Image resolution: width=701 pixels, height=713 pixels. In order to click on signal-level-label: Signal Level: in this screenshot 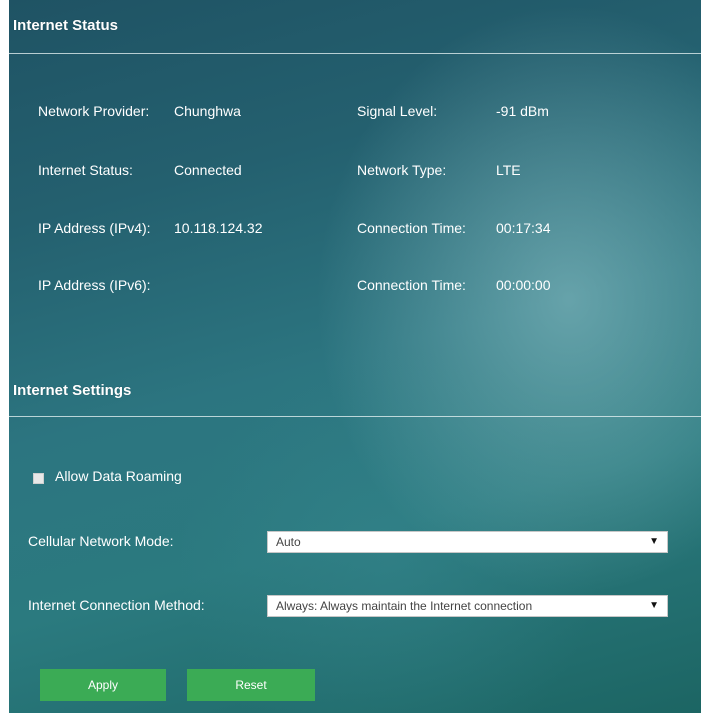, I will do `click(397, 111)`.